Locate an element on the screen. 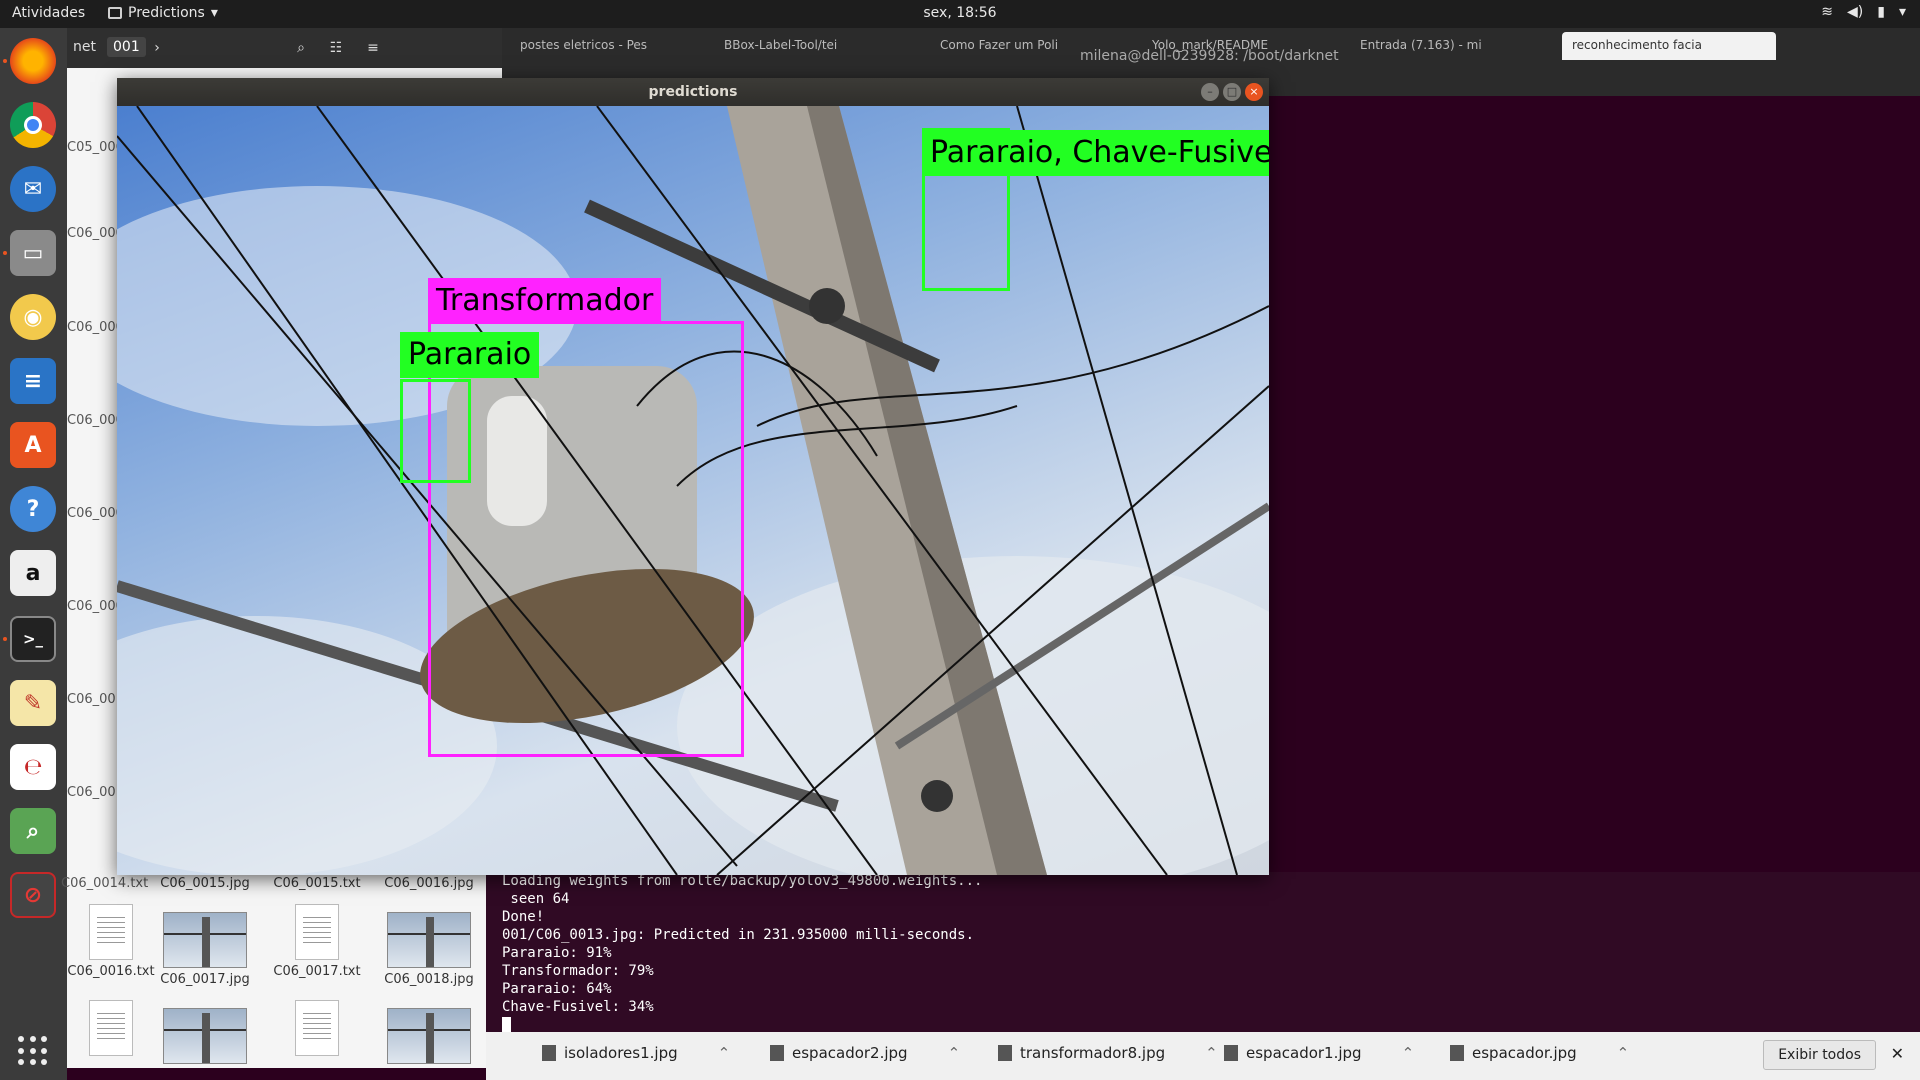 Image resolution: width=1920 pixels, height=1080 pixels. file-name: C06_0015.jpg is located at coordinates (205, 883).